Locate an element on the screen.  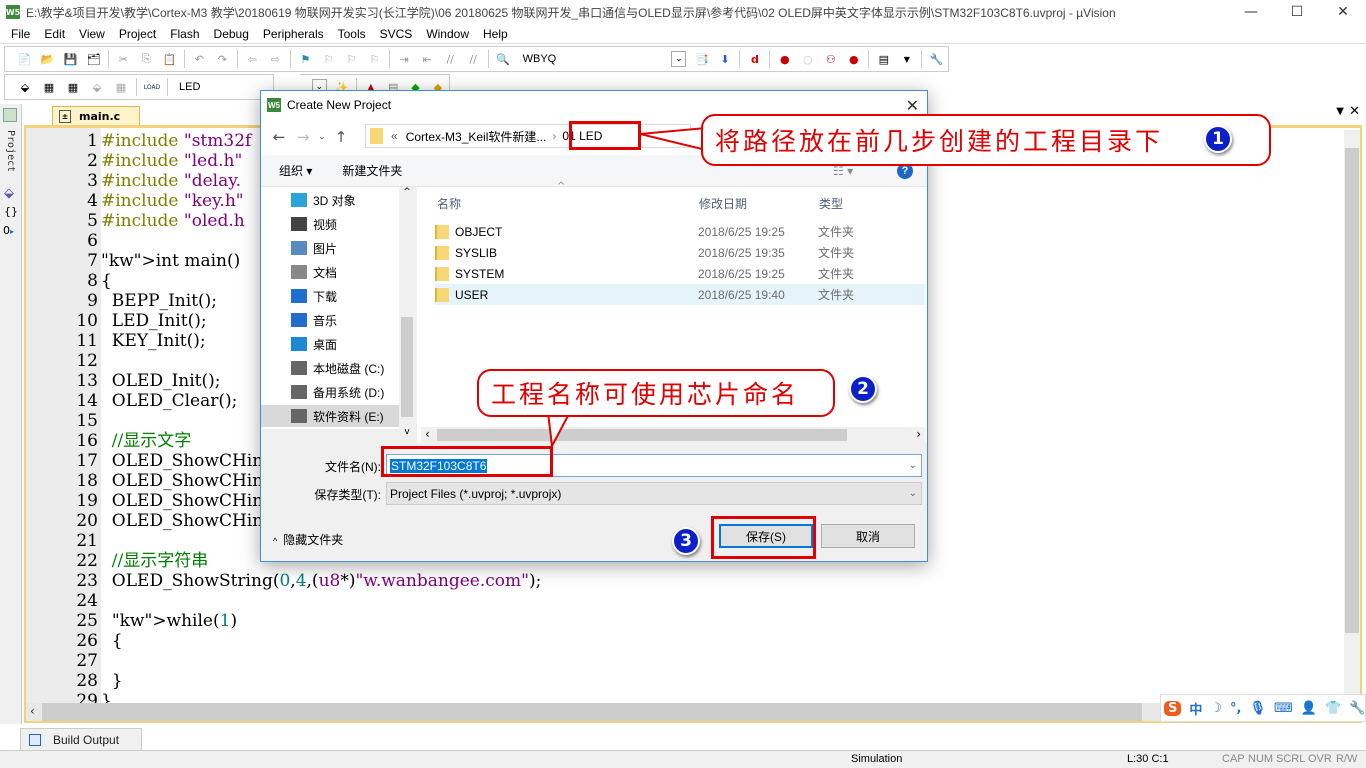
batch-build-icon: ⬙ is located at coordinates (97, 87).